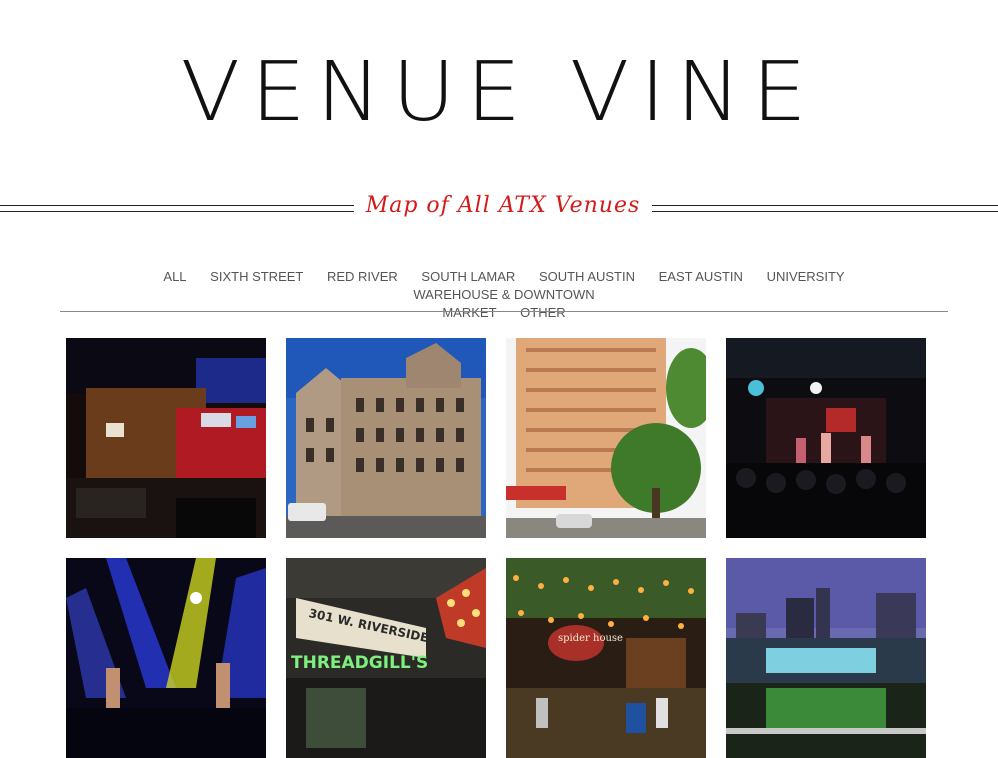 Image resolution: width=998 pixels, height=758 pixels. I want to click on venue-photo-driskill, so click(386, 438).